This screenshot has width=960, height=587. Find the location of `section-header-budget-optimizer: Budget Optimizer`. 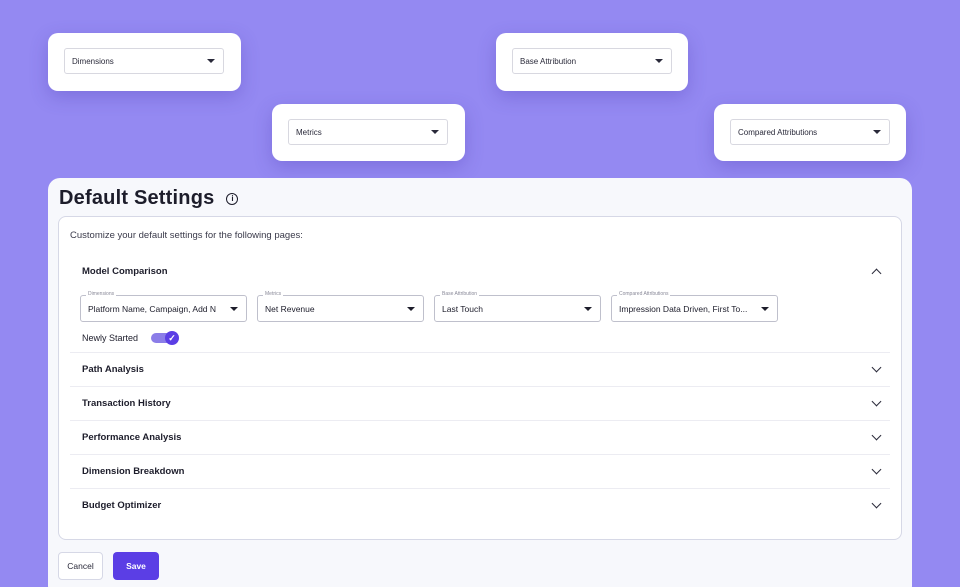

section-header-budget-optimizer: Budget Optimizer is located at coordinates (480, 505).